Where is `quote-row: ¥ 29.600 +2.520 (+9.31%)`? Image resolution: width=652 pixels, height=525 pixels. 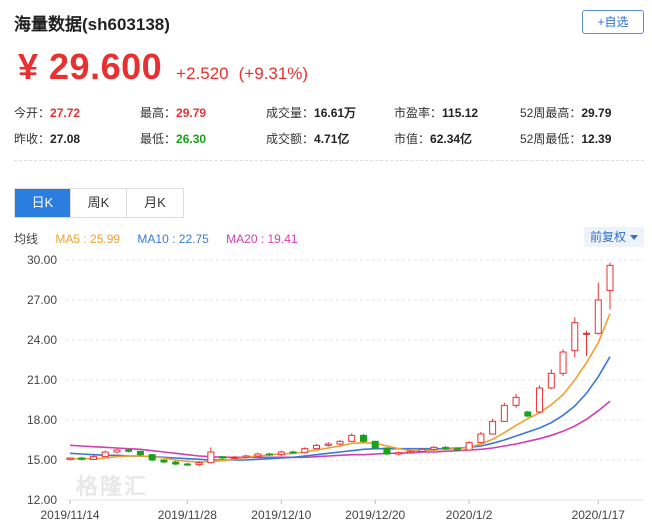
quote-row: ¥ 29.600 +2.520 (+9.31%) is located at coordinates (163, 67).